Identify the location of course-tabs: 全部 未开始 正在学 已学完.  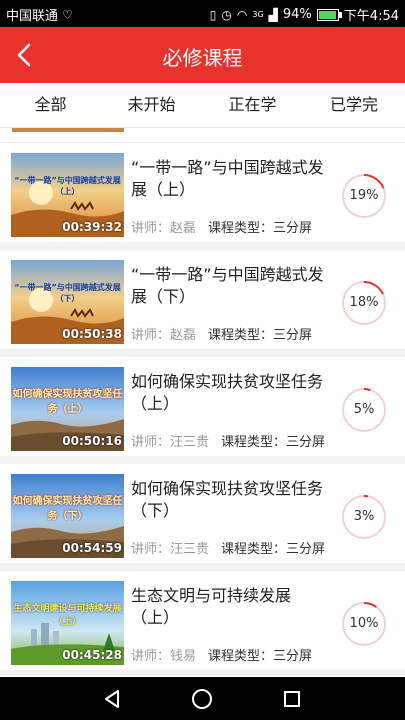
(202, 105).